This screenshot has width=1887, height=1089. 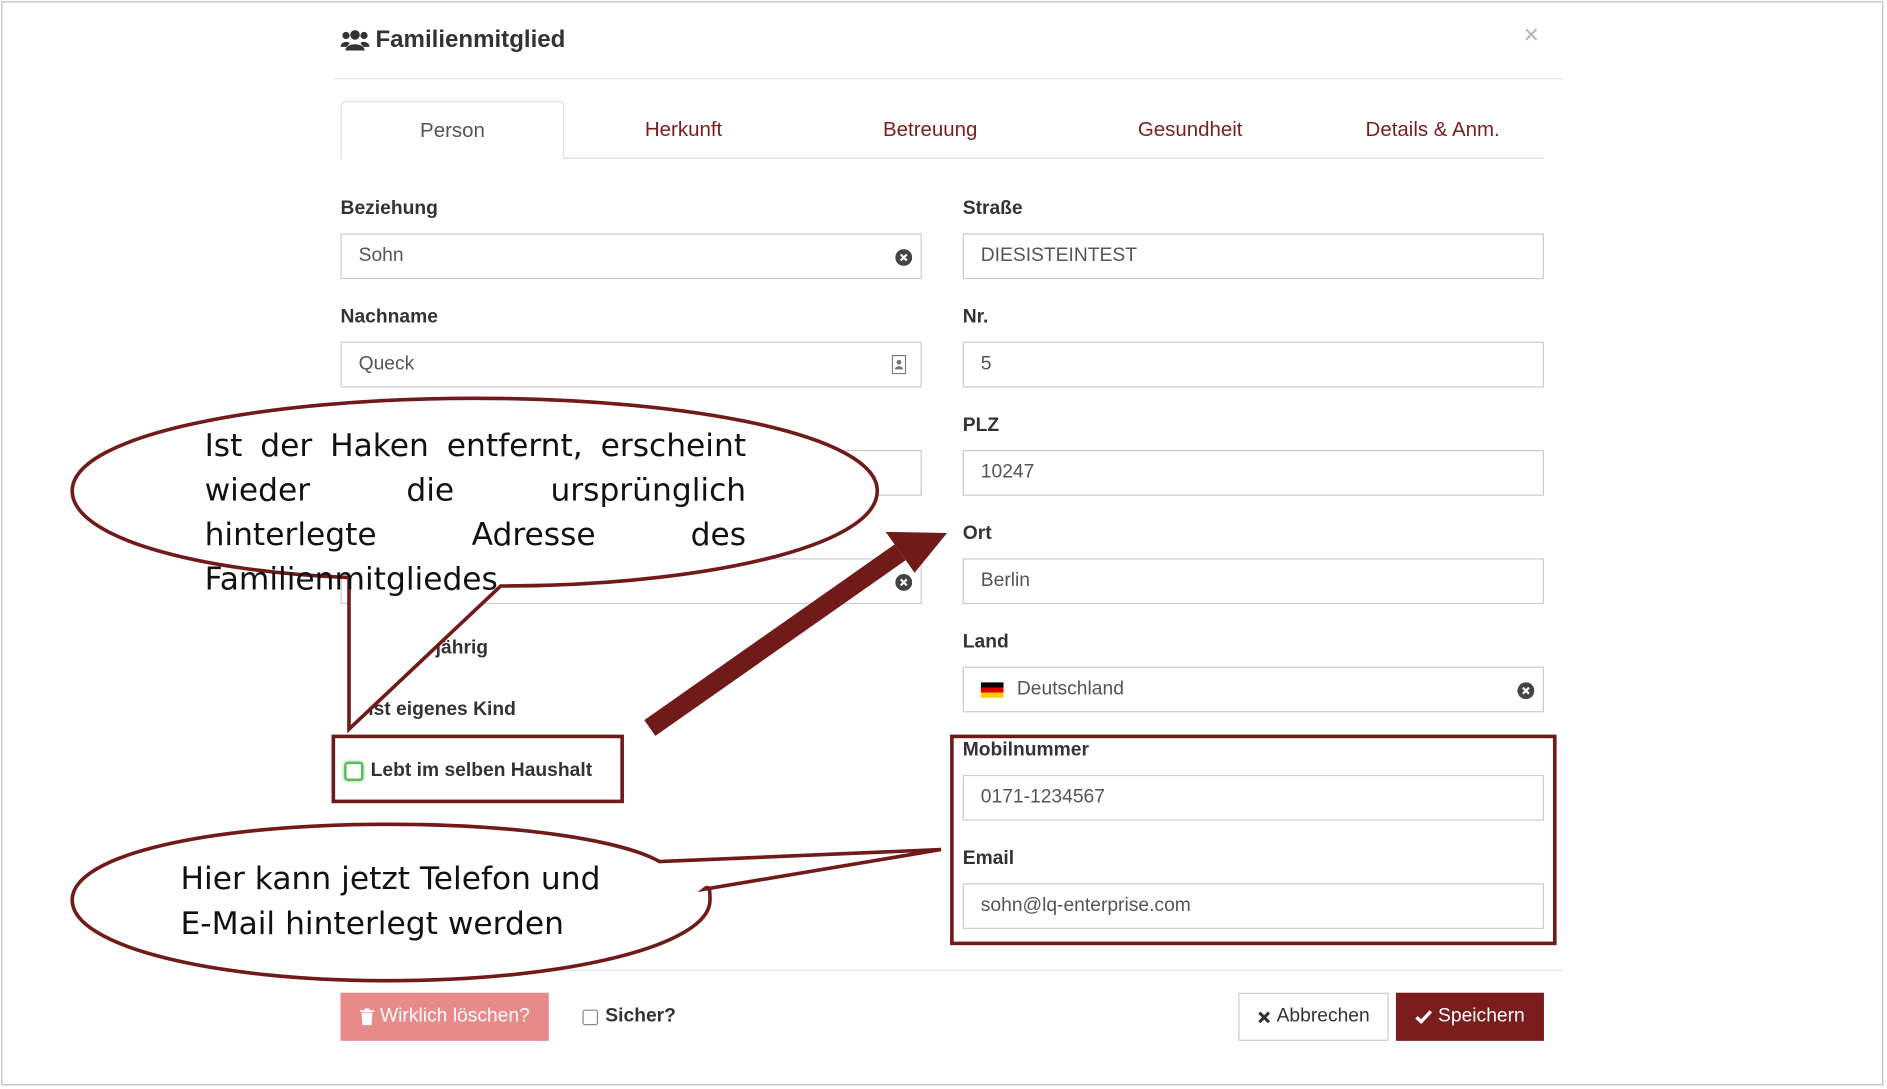 What do you see at coordinates (1432, 130) in the screenshot?
I see `tab-details: Details & Anm.` at bounding box center [1432, 130].